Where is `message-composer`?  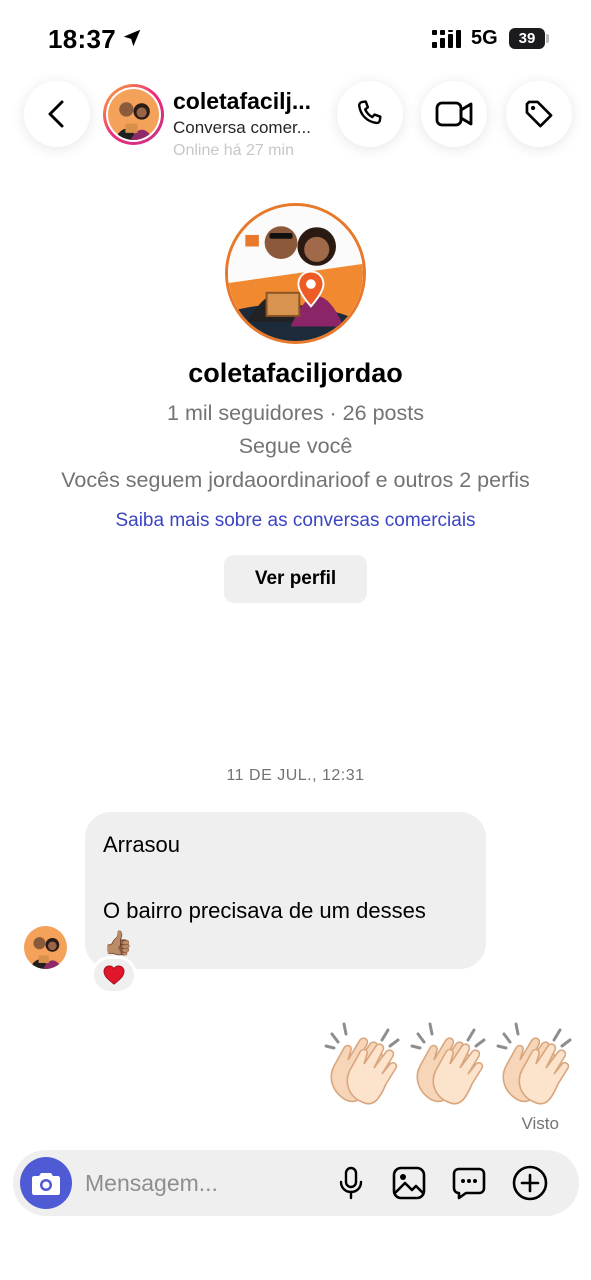
message-composer is located at coordinates (296, 1183).